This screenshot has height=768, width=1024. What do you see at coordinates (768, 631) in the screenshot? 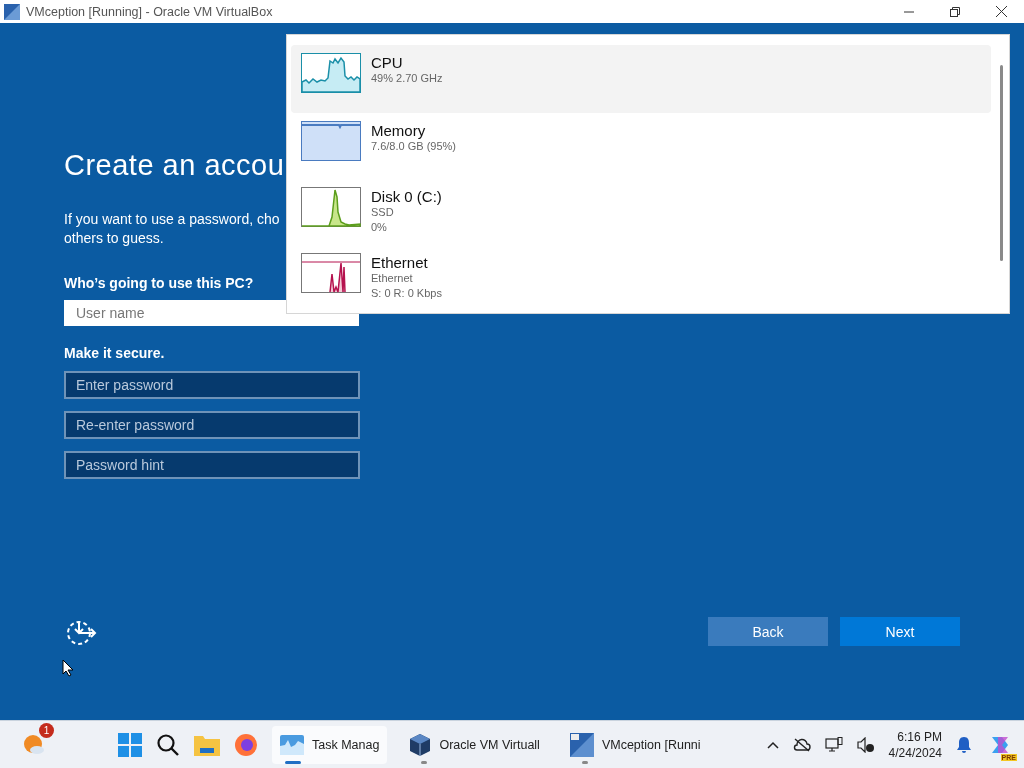
I see `back-button: Back` at bounding box center [768, 631].